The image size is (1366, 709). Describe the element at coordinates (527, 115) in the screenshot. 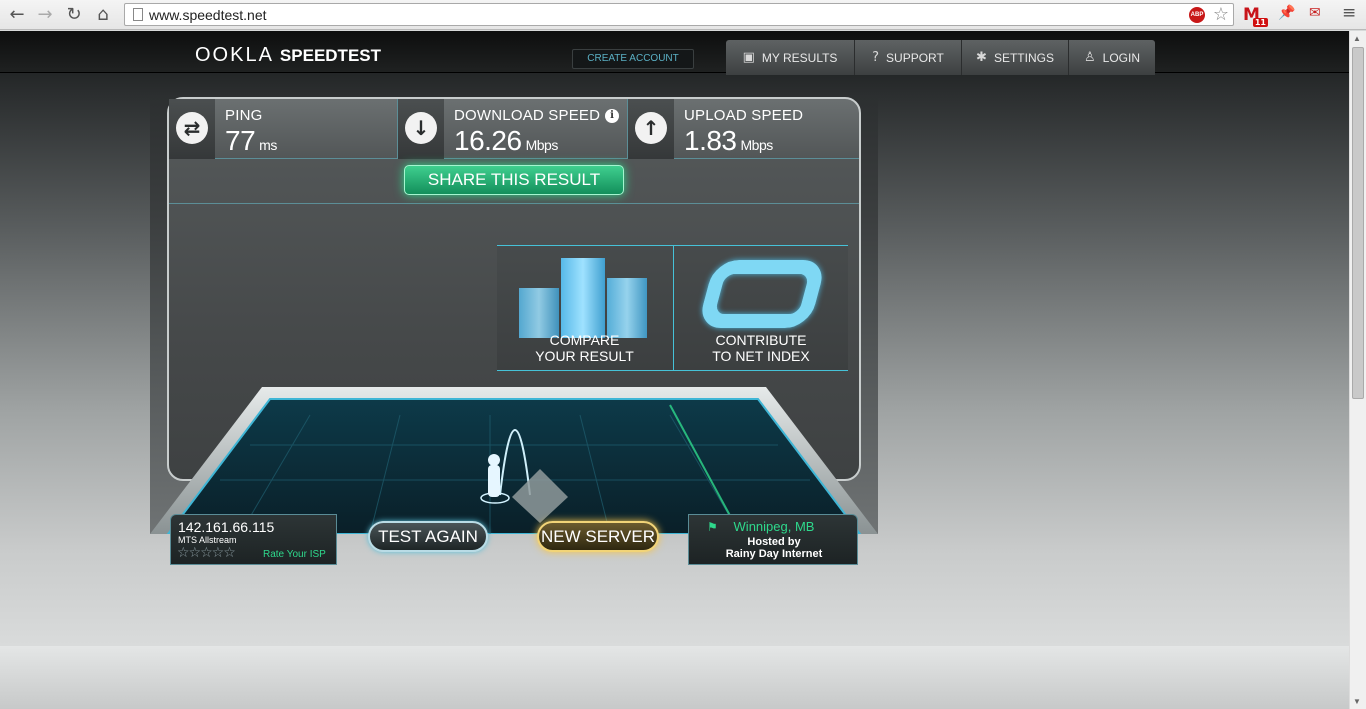

I see `download-label: DOWNLOAD SPEED` at that location.